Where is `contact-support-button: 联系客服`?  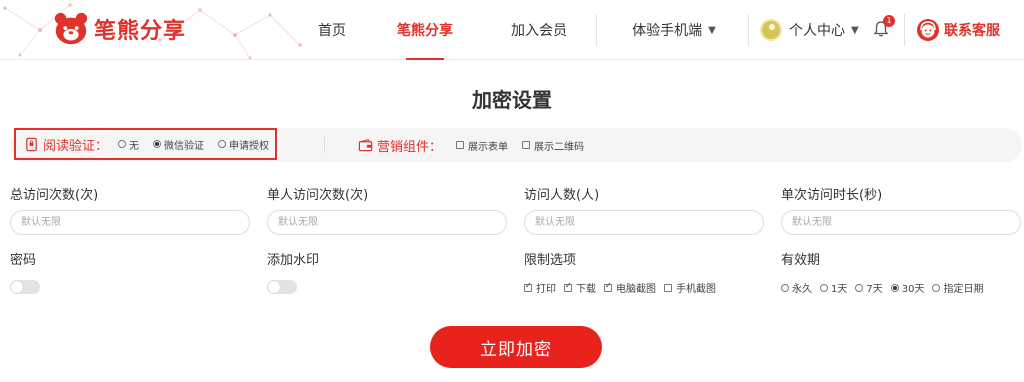
contact-support-button: 联系客服 is located at coordinates (966, 30).